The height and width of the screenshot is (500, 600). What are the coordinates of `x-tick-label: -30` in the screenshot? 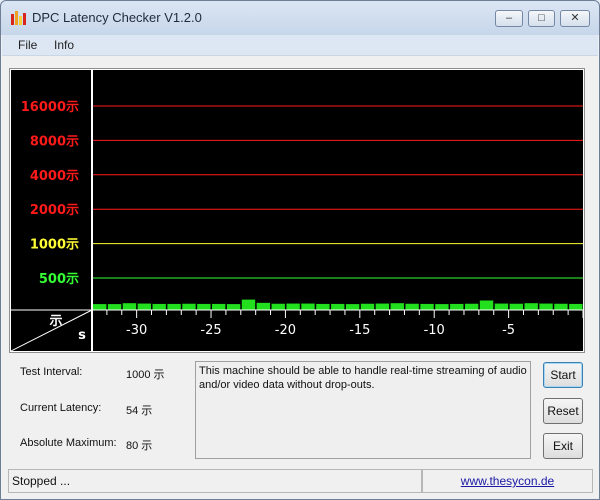 It's located at (136, 330).